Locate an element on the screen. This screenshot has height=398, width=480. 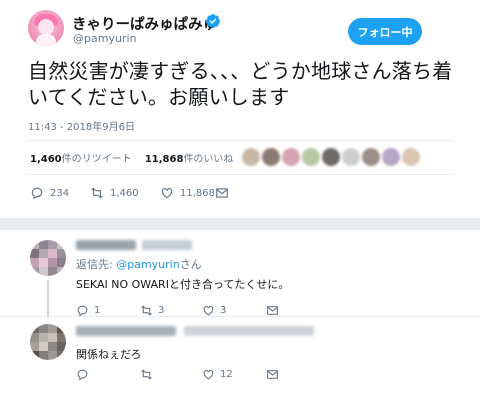
display-name: きゃりーぱみゅぱみゅ is located at coordinates (144, 23).